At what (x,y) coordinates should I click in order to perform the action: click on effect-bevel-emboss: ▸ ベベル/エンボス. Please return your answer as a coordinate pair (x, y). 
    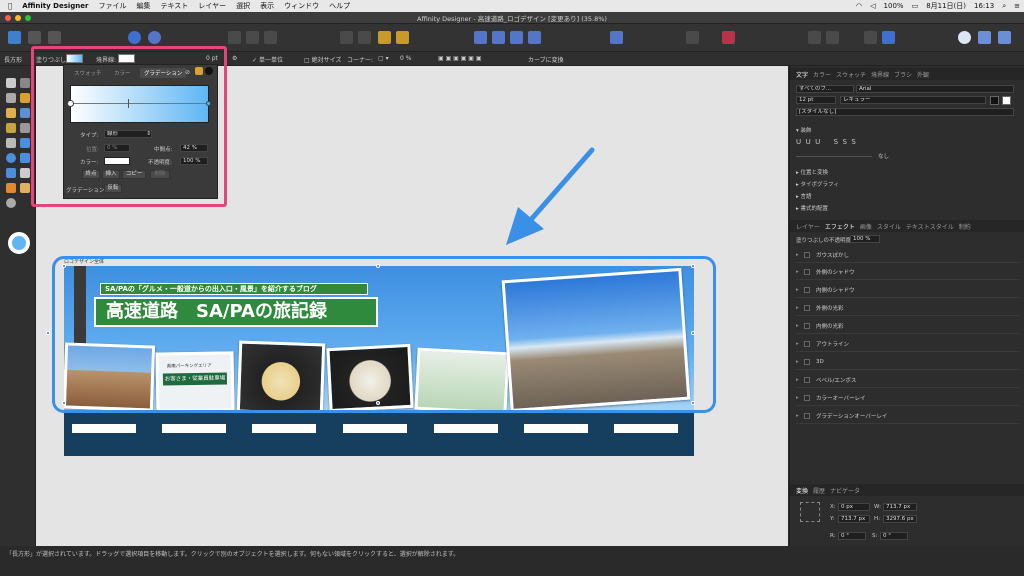
    Looking at the image, I should click on (907, 380).